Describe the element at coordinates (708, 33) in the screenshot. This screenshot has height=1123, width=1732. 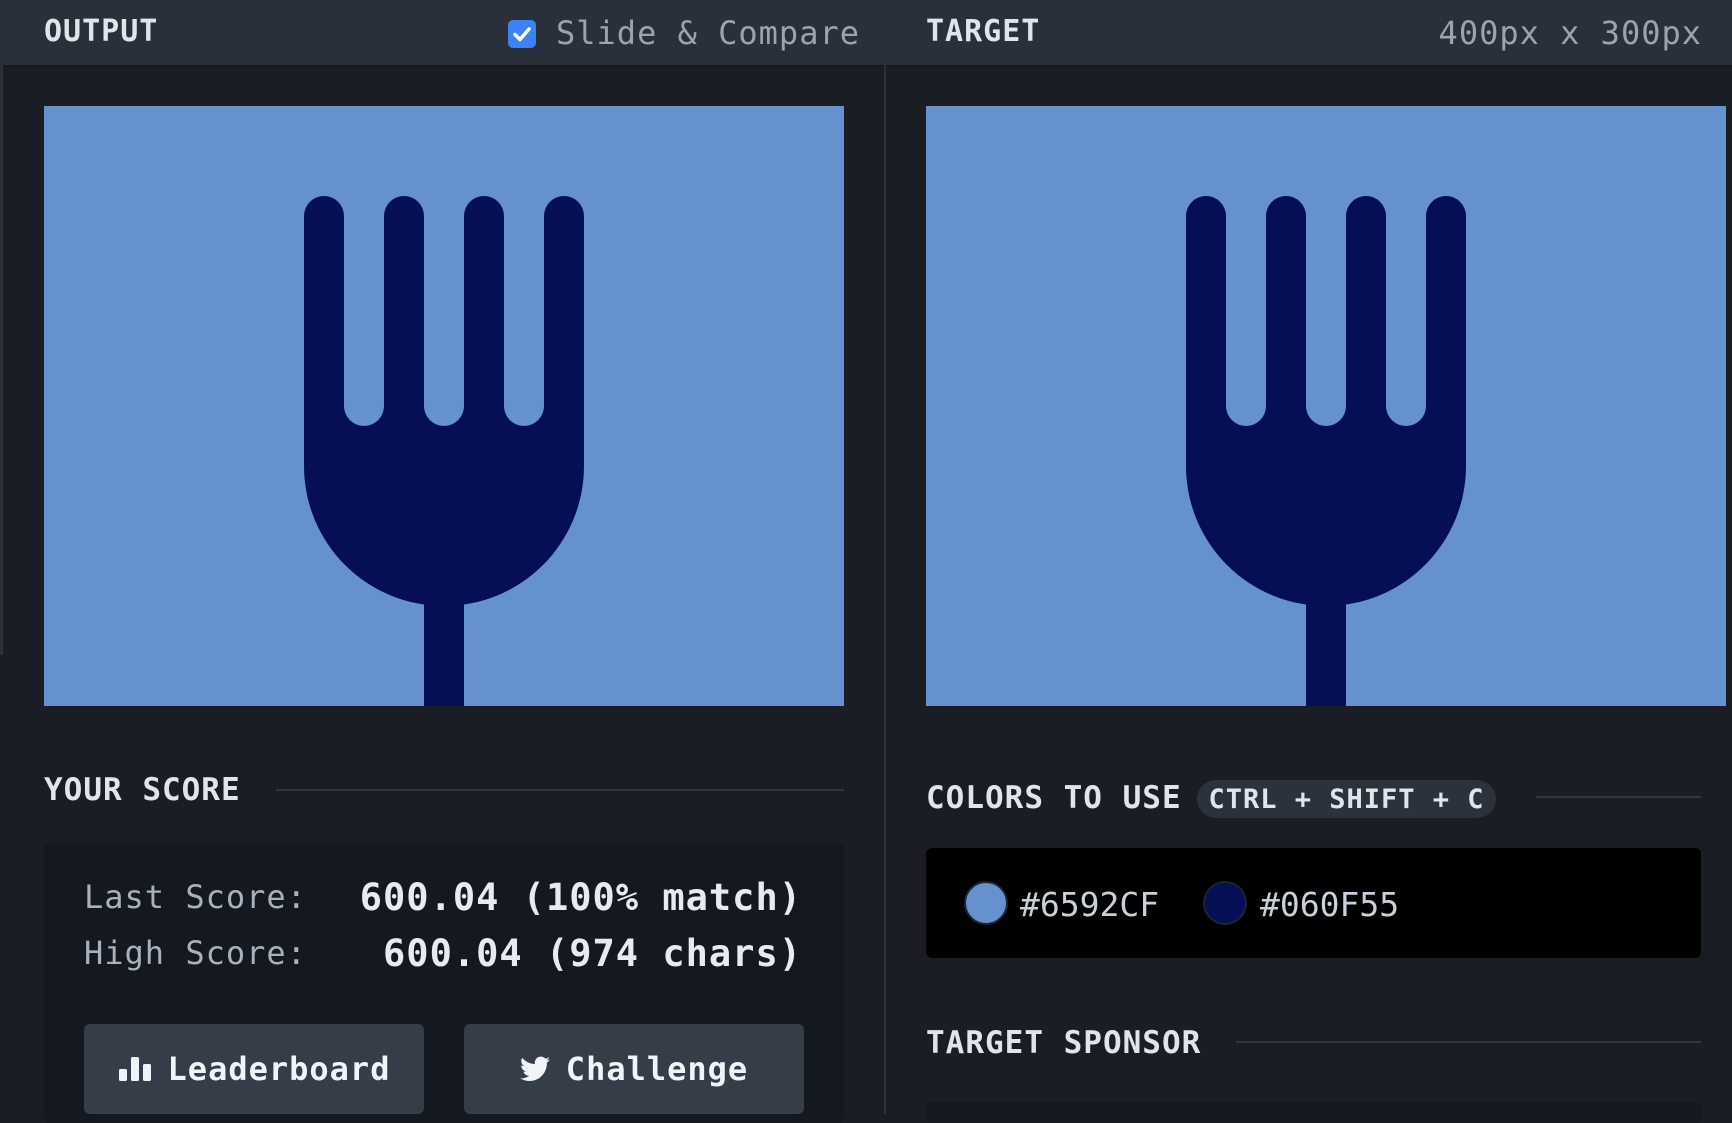
I see `slide-compare-label: Slide & Compare` at that location.